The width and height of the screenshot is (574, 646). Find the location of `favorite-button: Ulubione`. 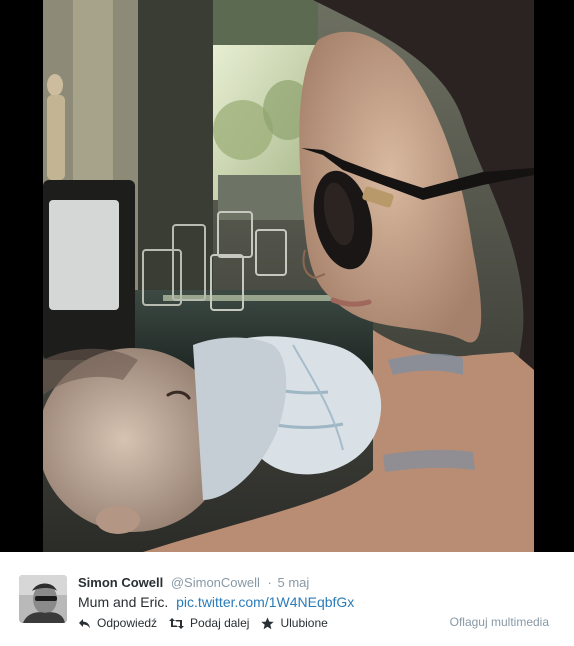

favorite-button: Ulubione is located at coordinates (294, 623).